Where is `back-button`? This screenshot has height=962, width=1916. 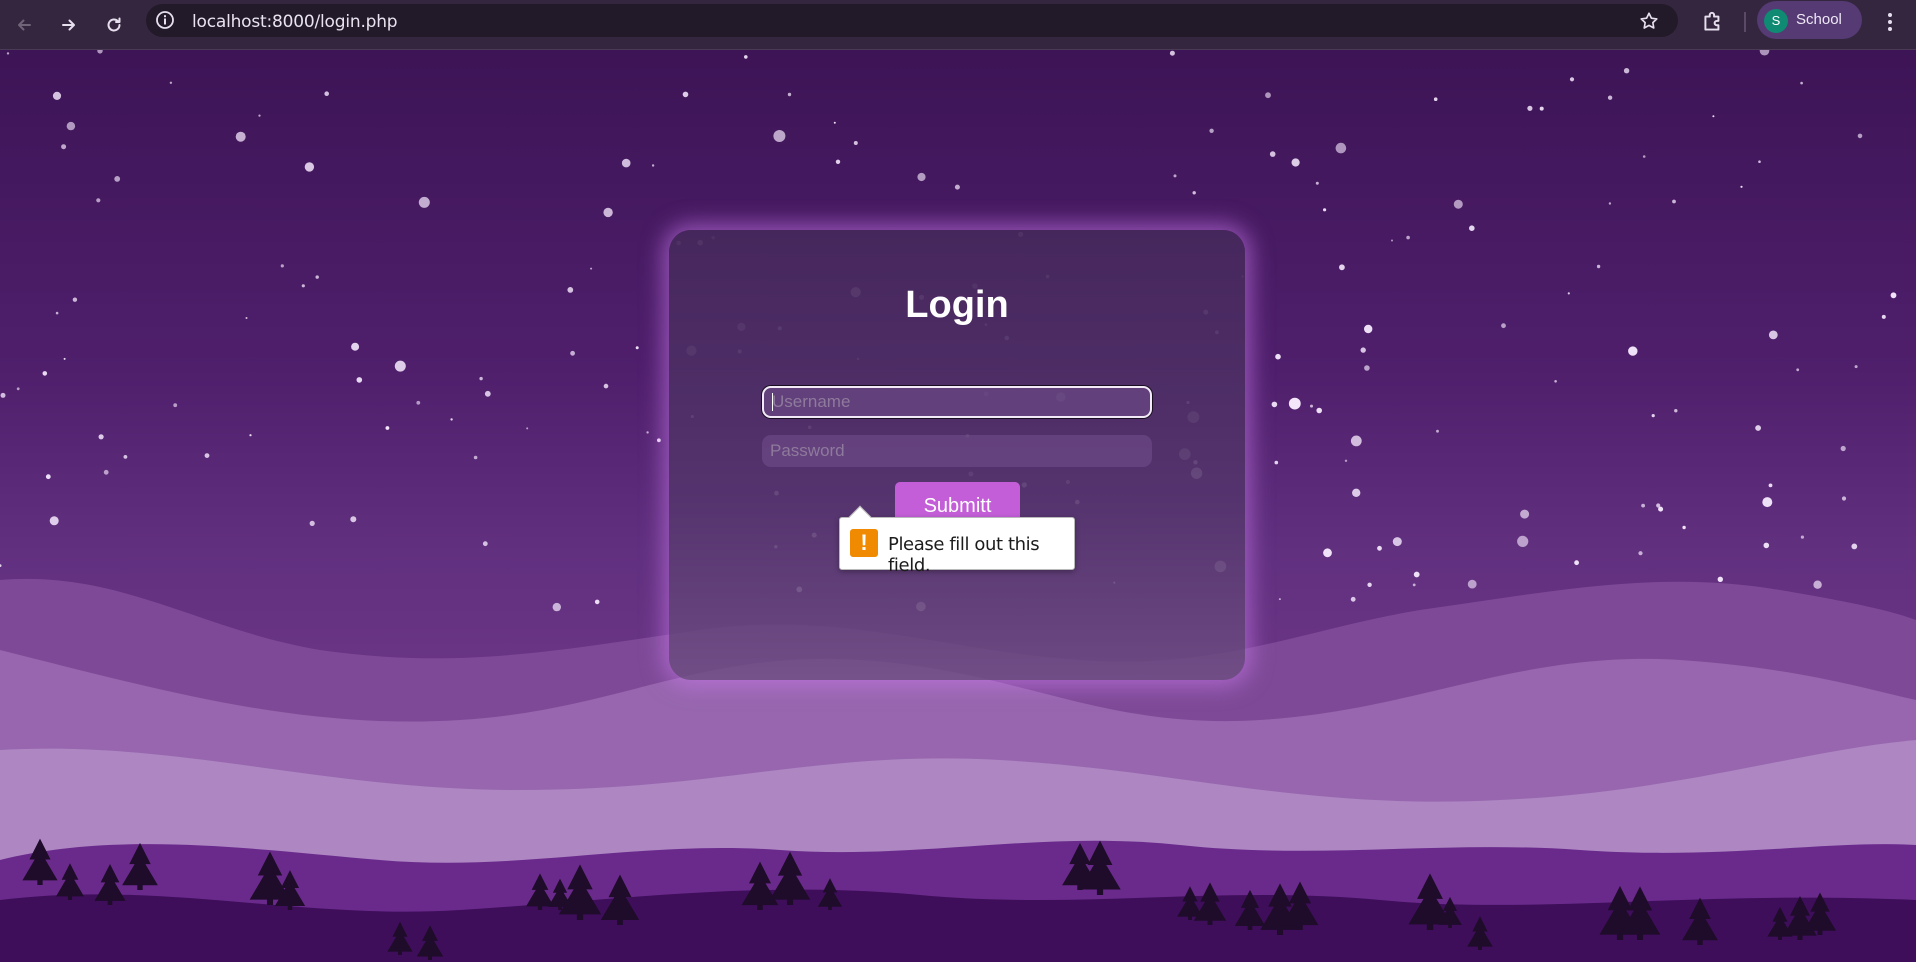 back-button is located at coordinates (24, 25).